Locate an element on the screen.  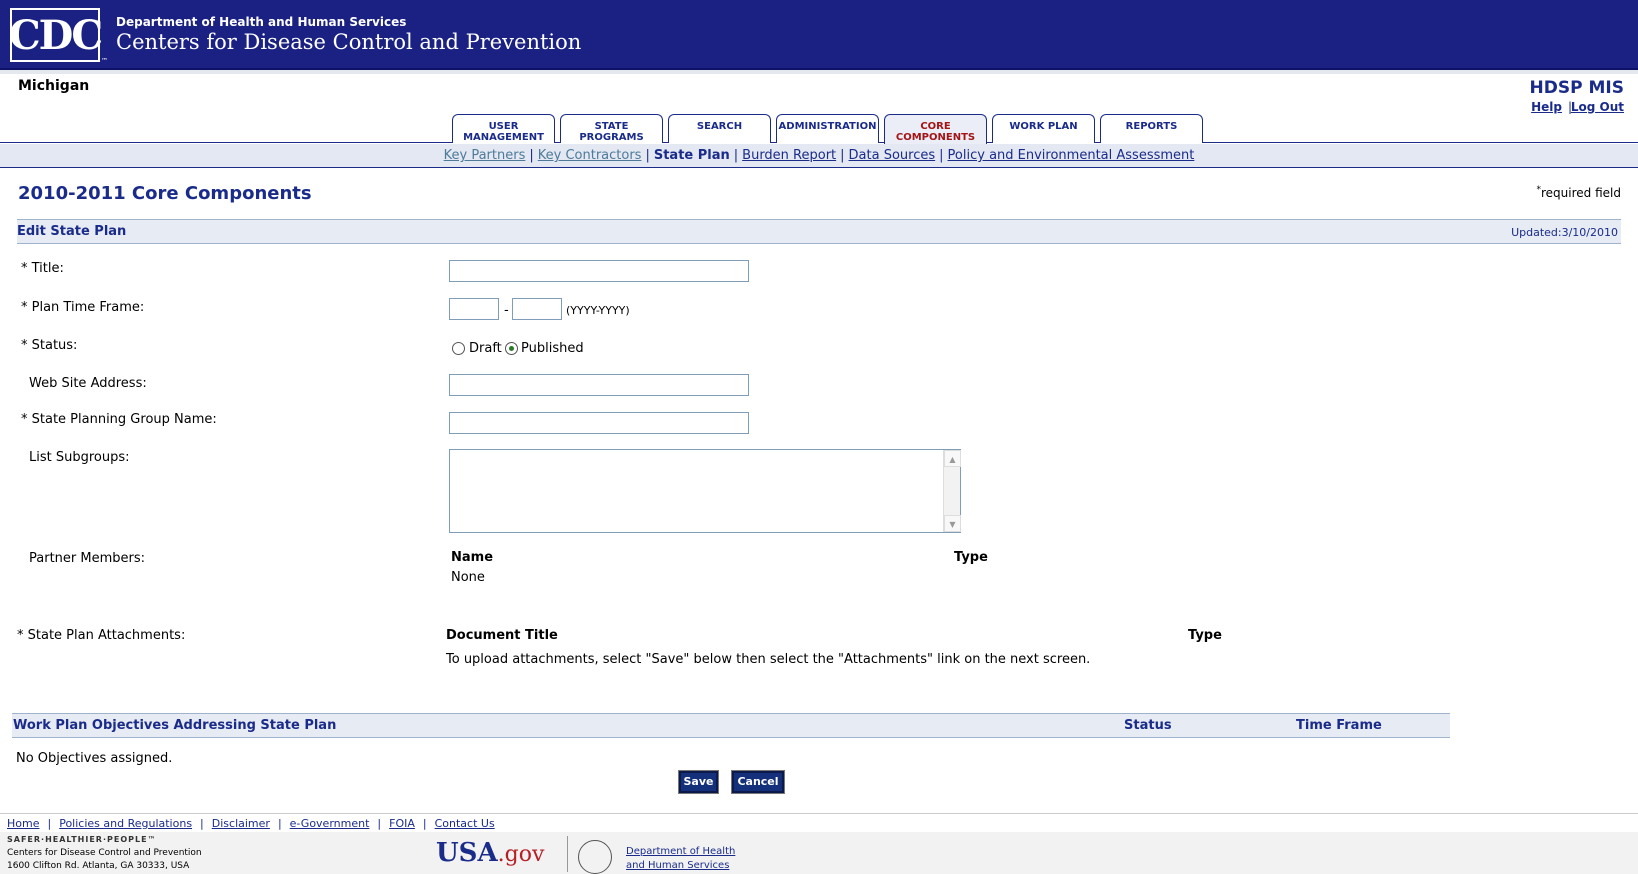
usagov-gov: .gov is located at coordinates (521, 854).